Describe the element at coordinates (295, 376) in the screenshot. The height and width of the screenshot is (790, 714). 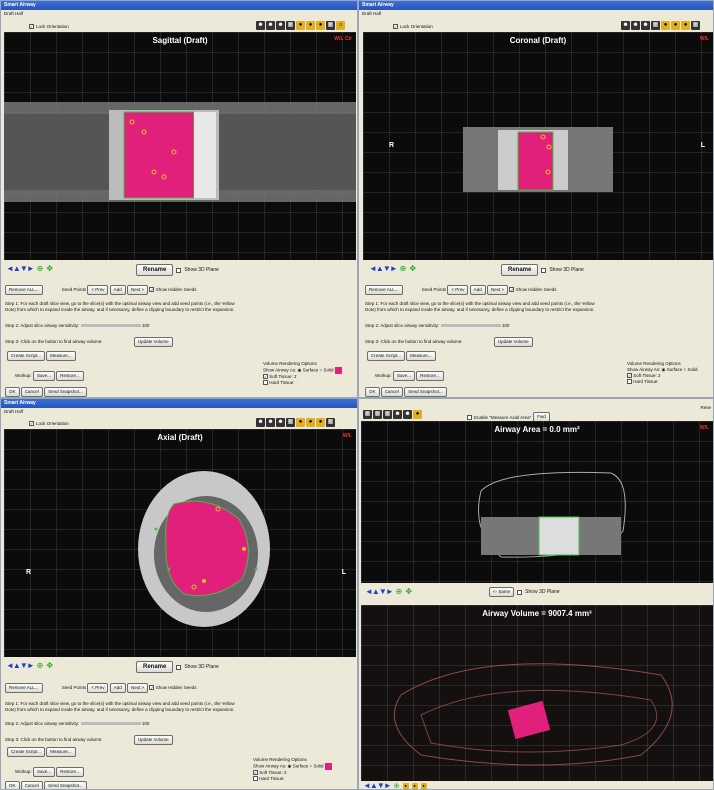
I see `soft-tissue-value: 2` at that location.